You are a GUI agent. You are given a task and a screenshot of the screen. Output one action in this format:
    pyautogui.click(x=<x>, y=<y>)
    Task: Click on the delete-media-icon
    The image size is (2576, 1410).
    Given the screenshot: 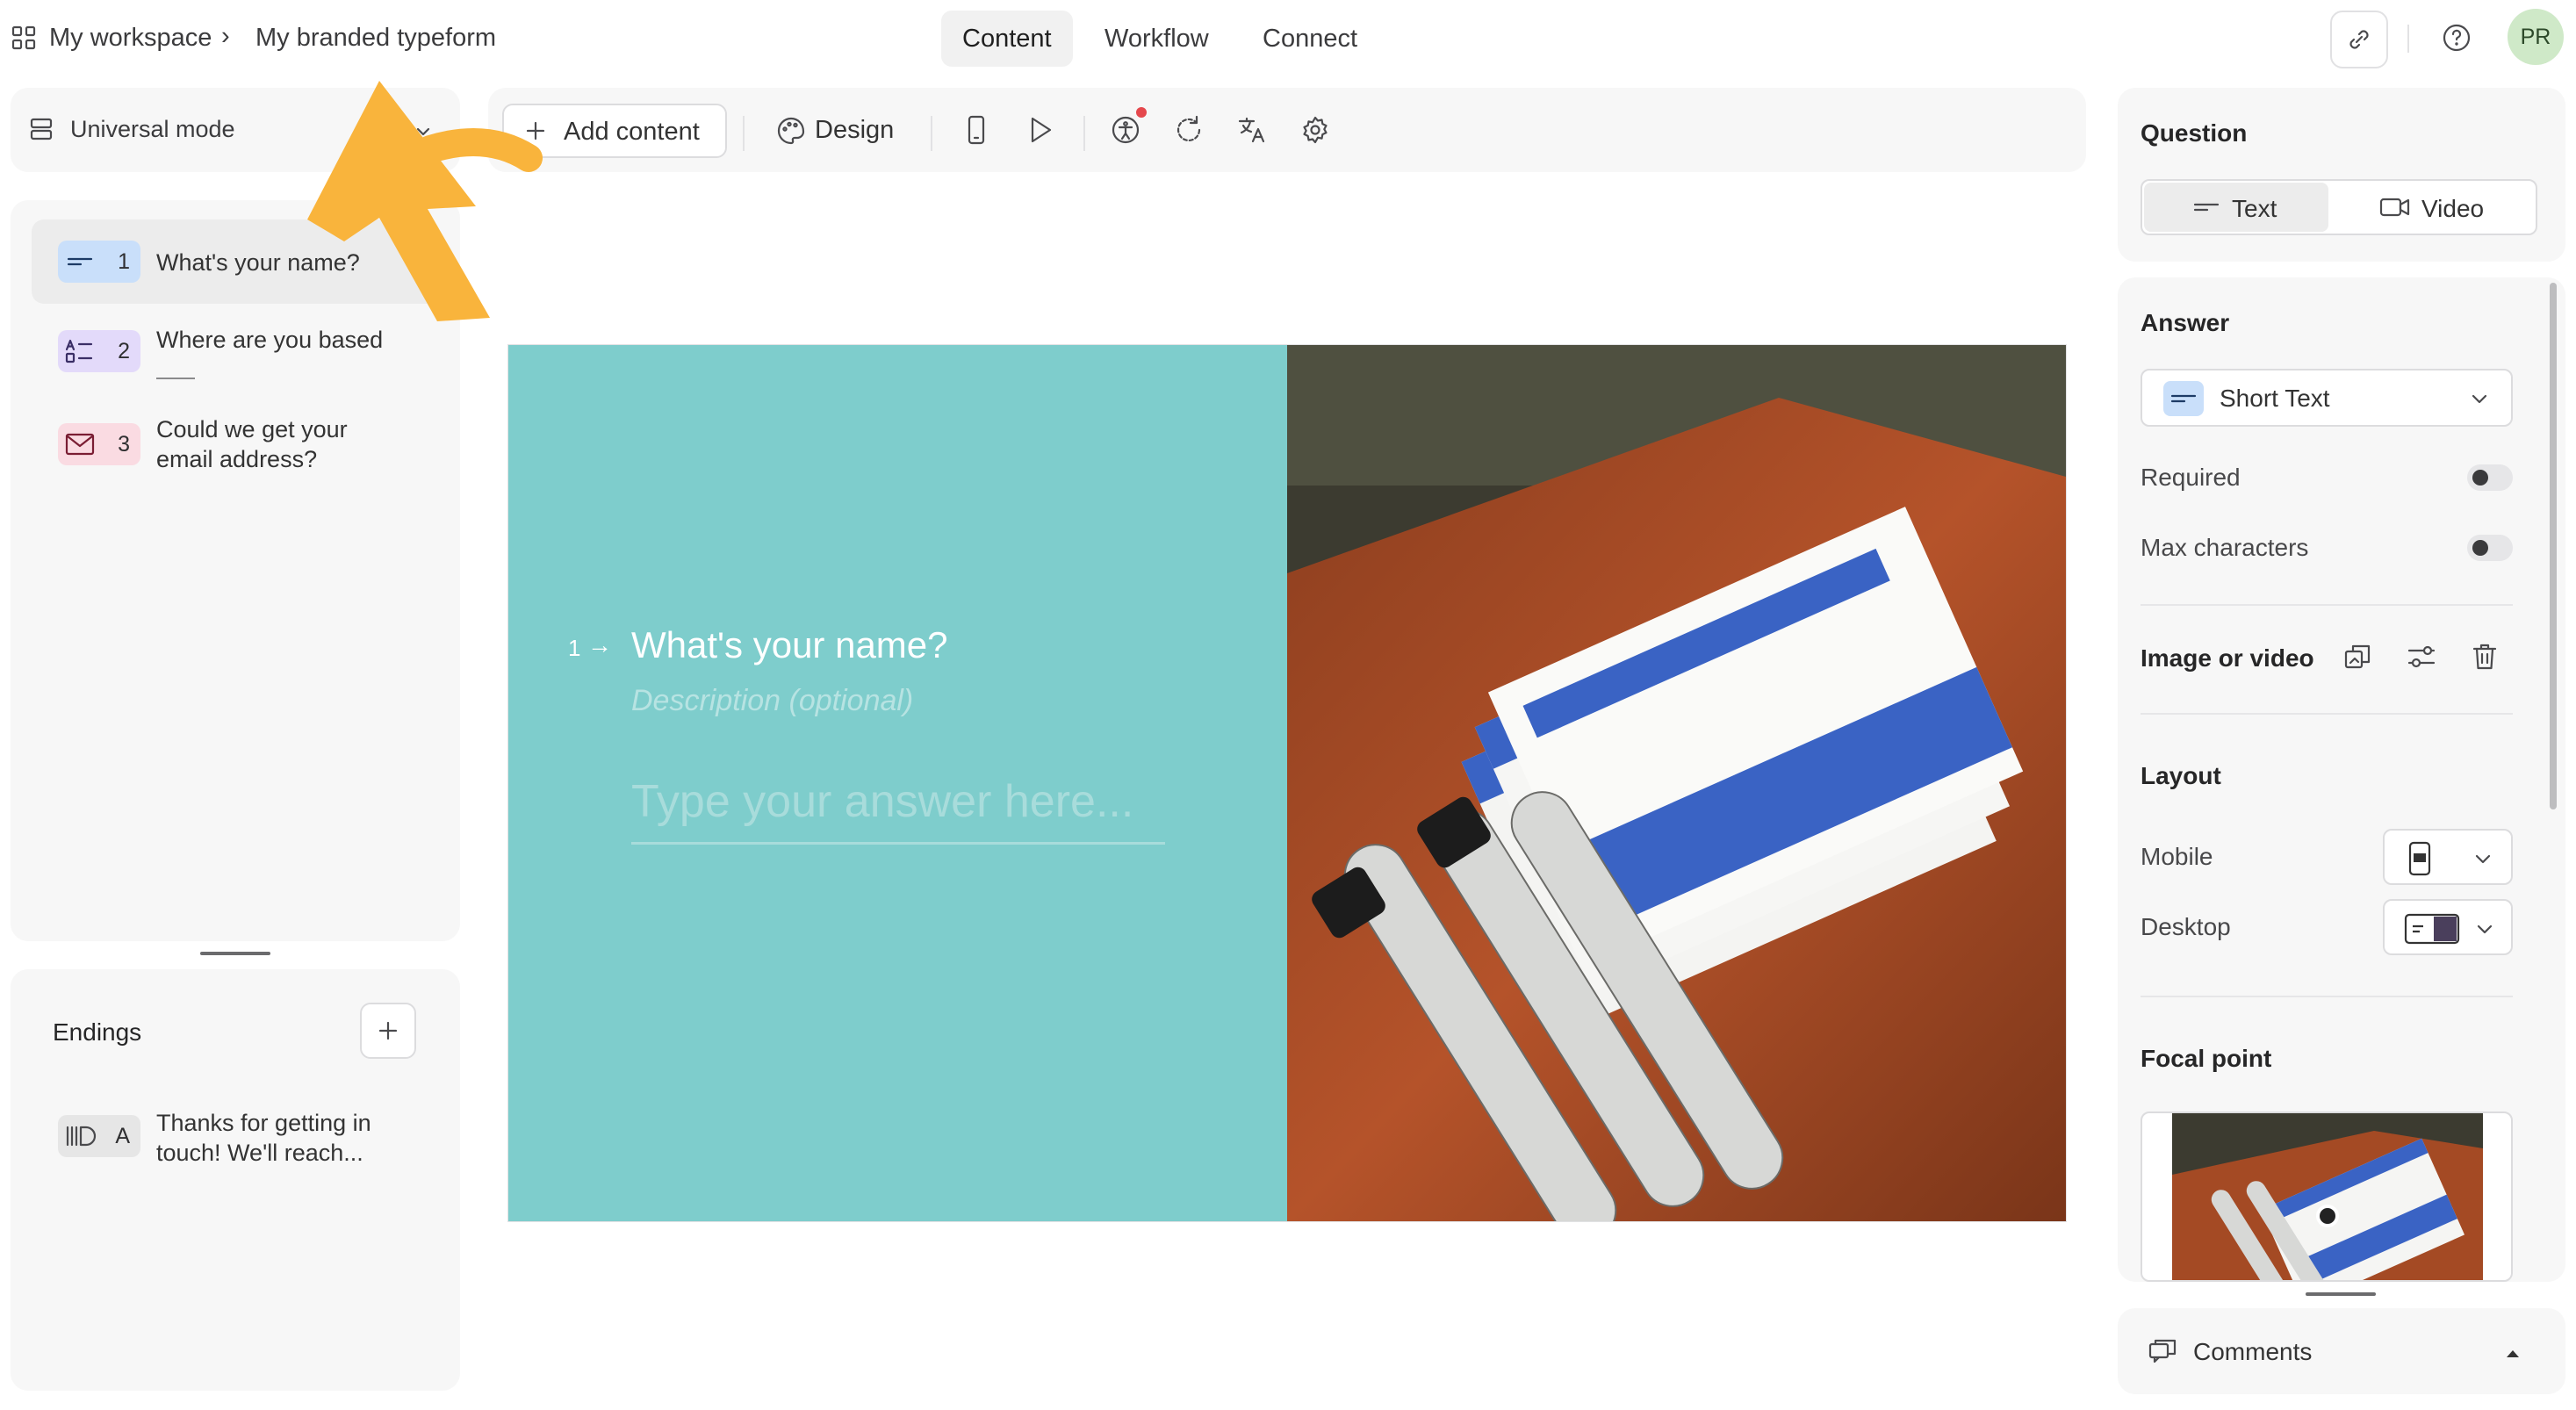 What is the action you would take?
    pyautogui.click(x=2484, y=657)
    